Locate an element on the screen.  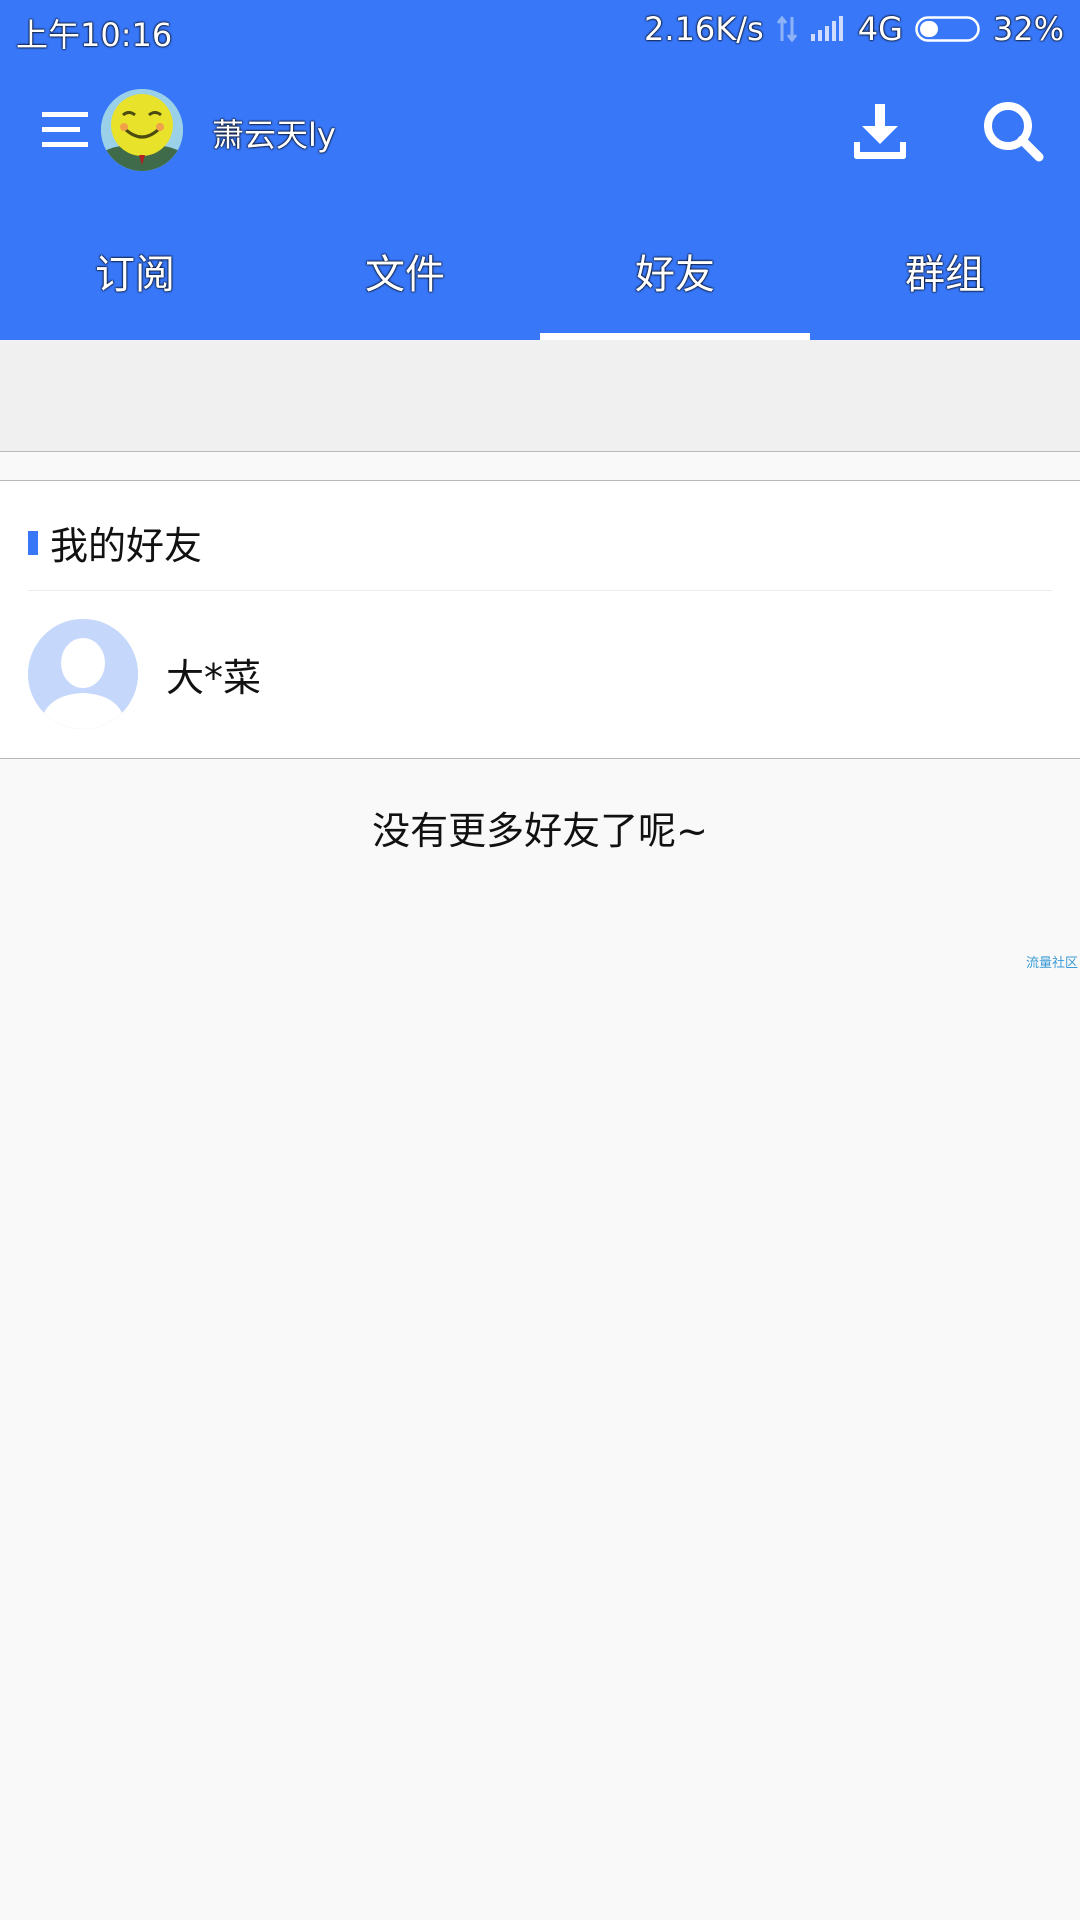
username: 萧云天ly is located at coordinates (274, 133).